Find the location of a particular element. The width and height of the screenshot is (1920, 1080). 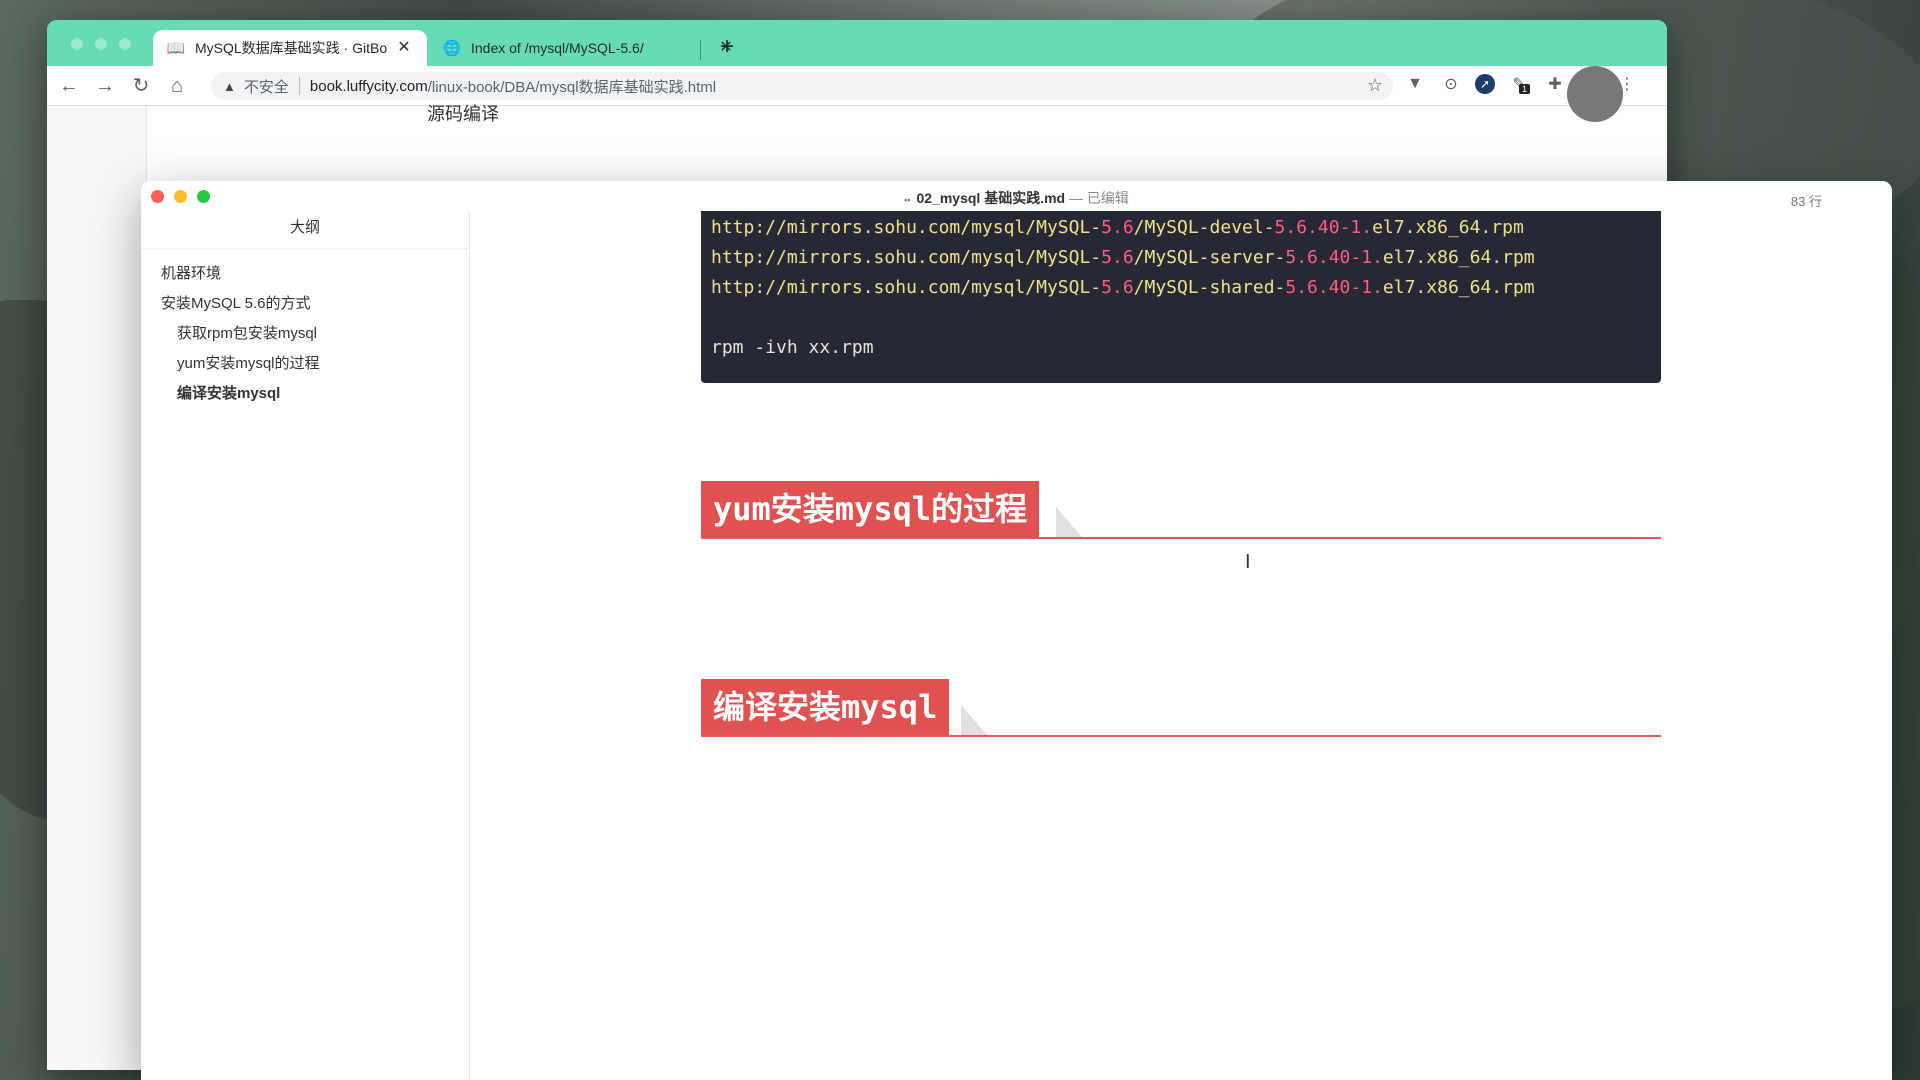

warning-icon: ▲ is located at coordinates (229, 86).